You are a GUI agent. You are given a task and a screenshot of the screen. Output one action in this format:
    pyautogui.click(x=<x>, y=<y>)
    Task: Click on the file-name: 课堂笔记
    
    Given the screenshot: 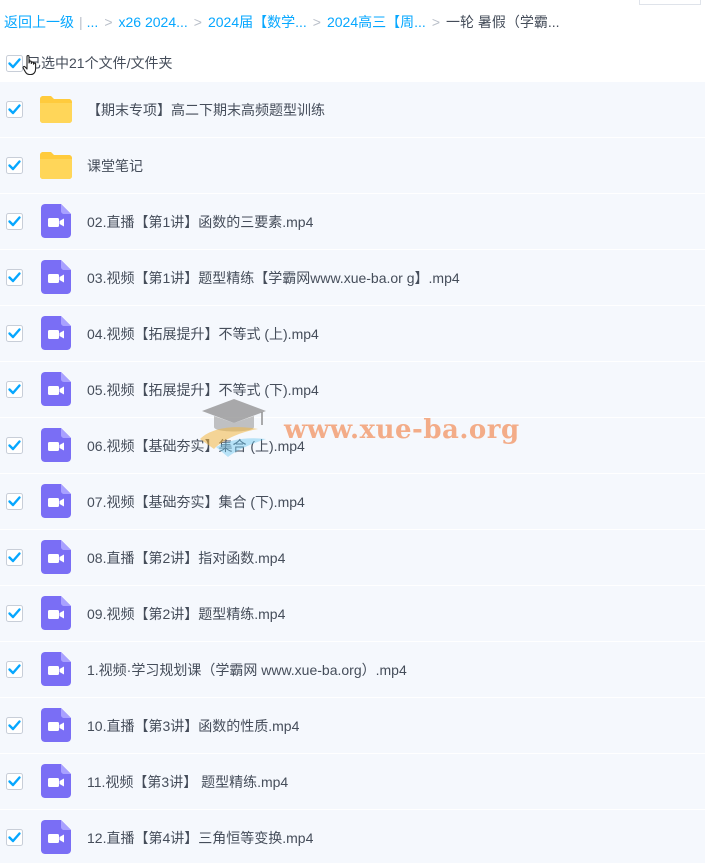 What is the action you would take?
    pyautogui.click(x=115, y=166)
    